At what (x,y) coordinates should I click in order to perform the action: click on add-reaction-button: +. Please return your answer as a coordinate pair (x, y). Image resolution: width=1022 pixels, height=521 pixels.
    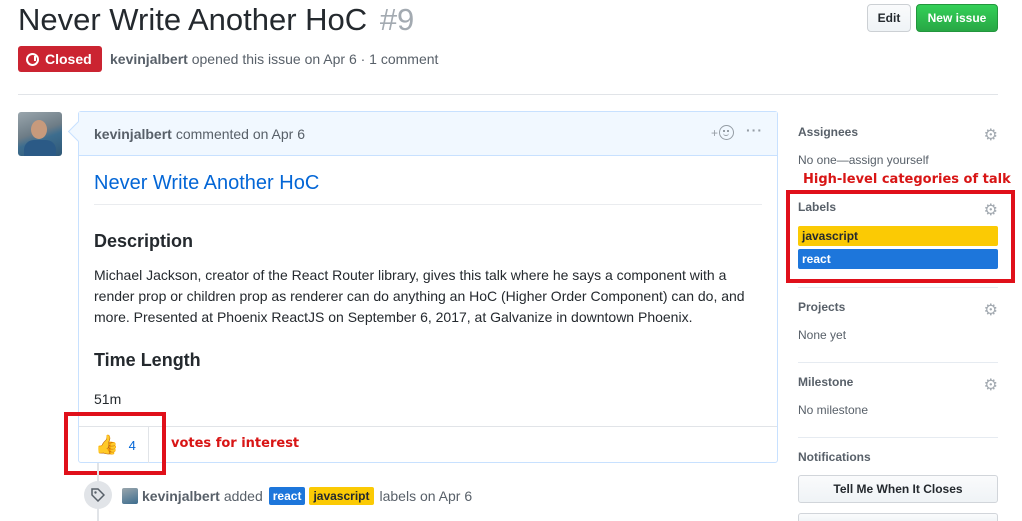
    Looking at the image, I should click on (722, 132).